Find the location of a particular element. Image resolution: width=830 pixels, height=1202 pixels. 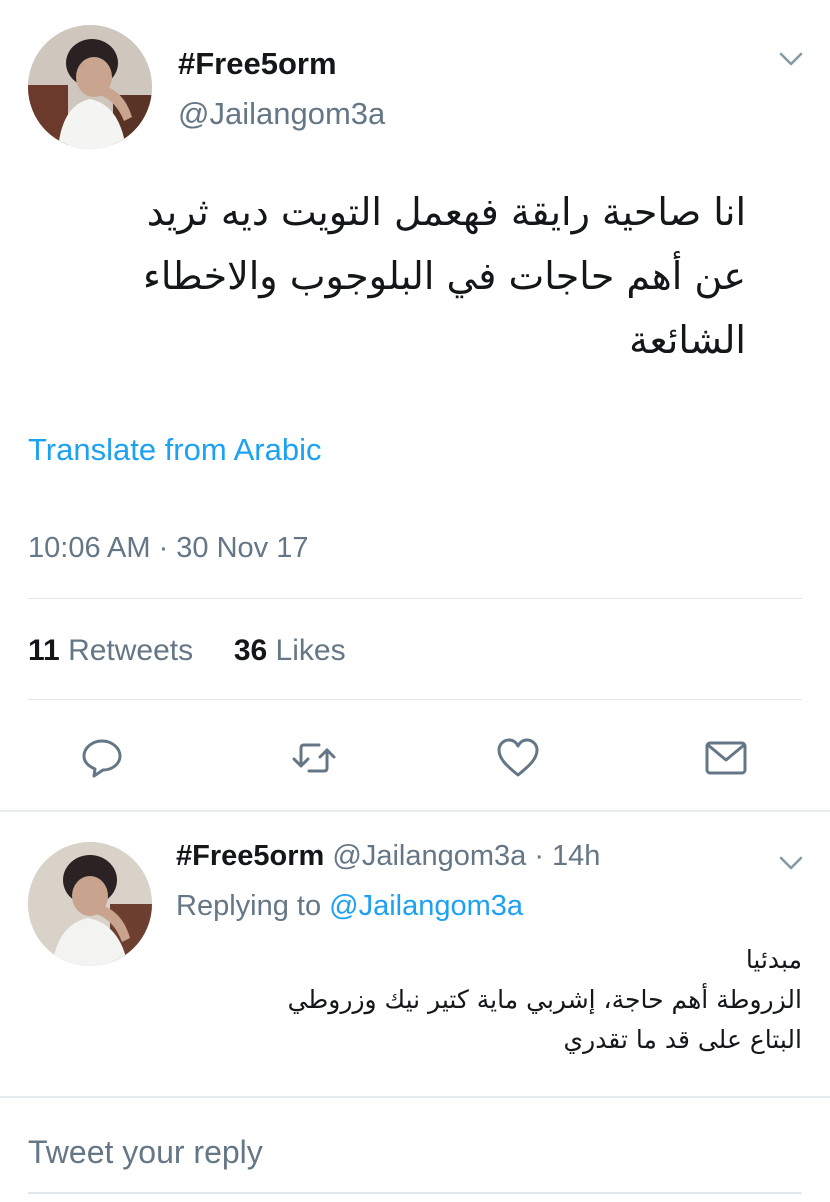

reply-icon is located at coordinates (102, 758).